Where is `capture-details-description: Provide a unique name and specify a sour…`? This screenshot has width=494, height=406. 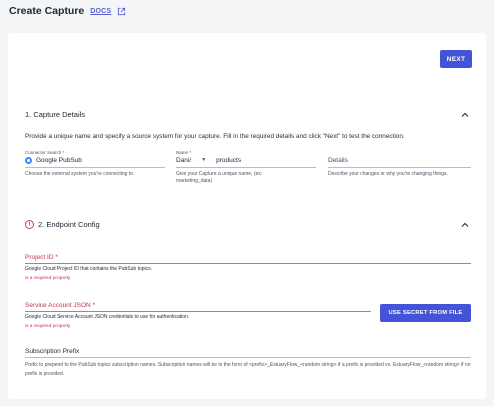 capture-details-description: Provide a unique name and specify a sour… is located at coordinates (215, 136).